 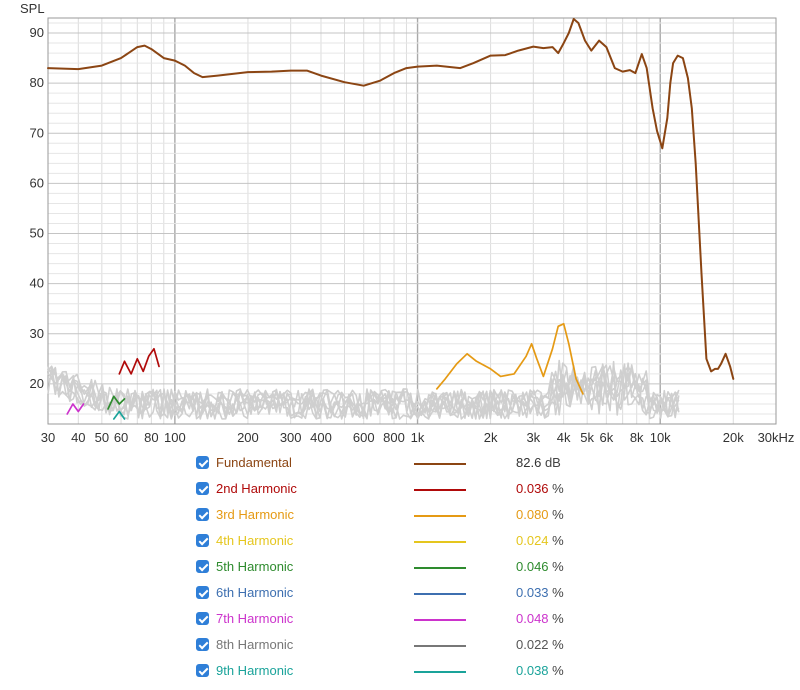 What do you see at coordinates (175, 437) in the screenshot?
I see `x-tick-label: 100` at bounding box center [175, 437].